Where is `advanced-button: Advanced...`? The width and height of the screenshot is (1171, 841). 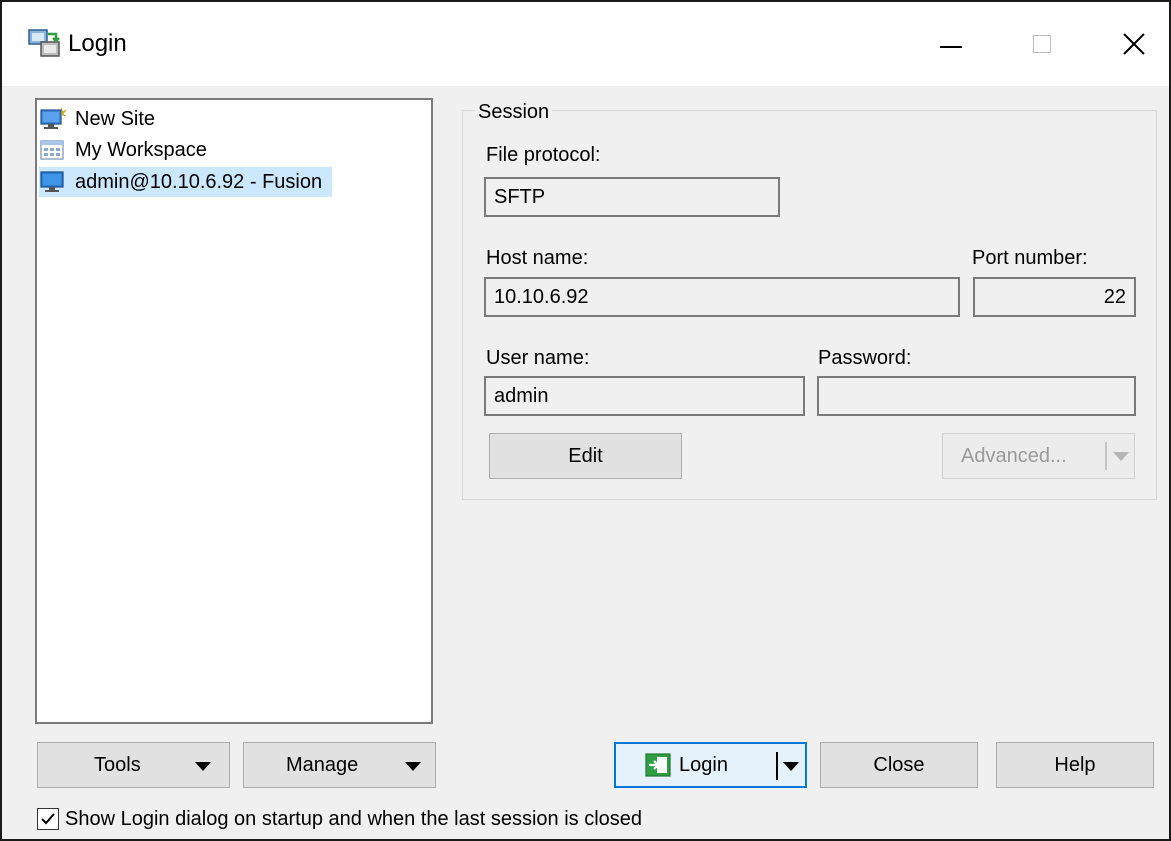 advanced-button: Advanced... is located at coordinates (1038, 456).